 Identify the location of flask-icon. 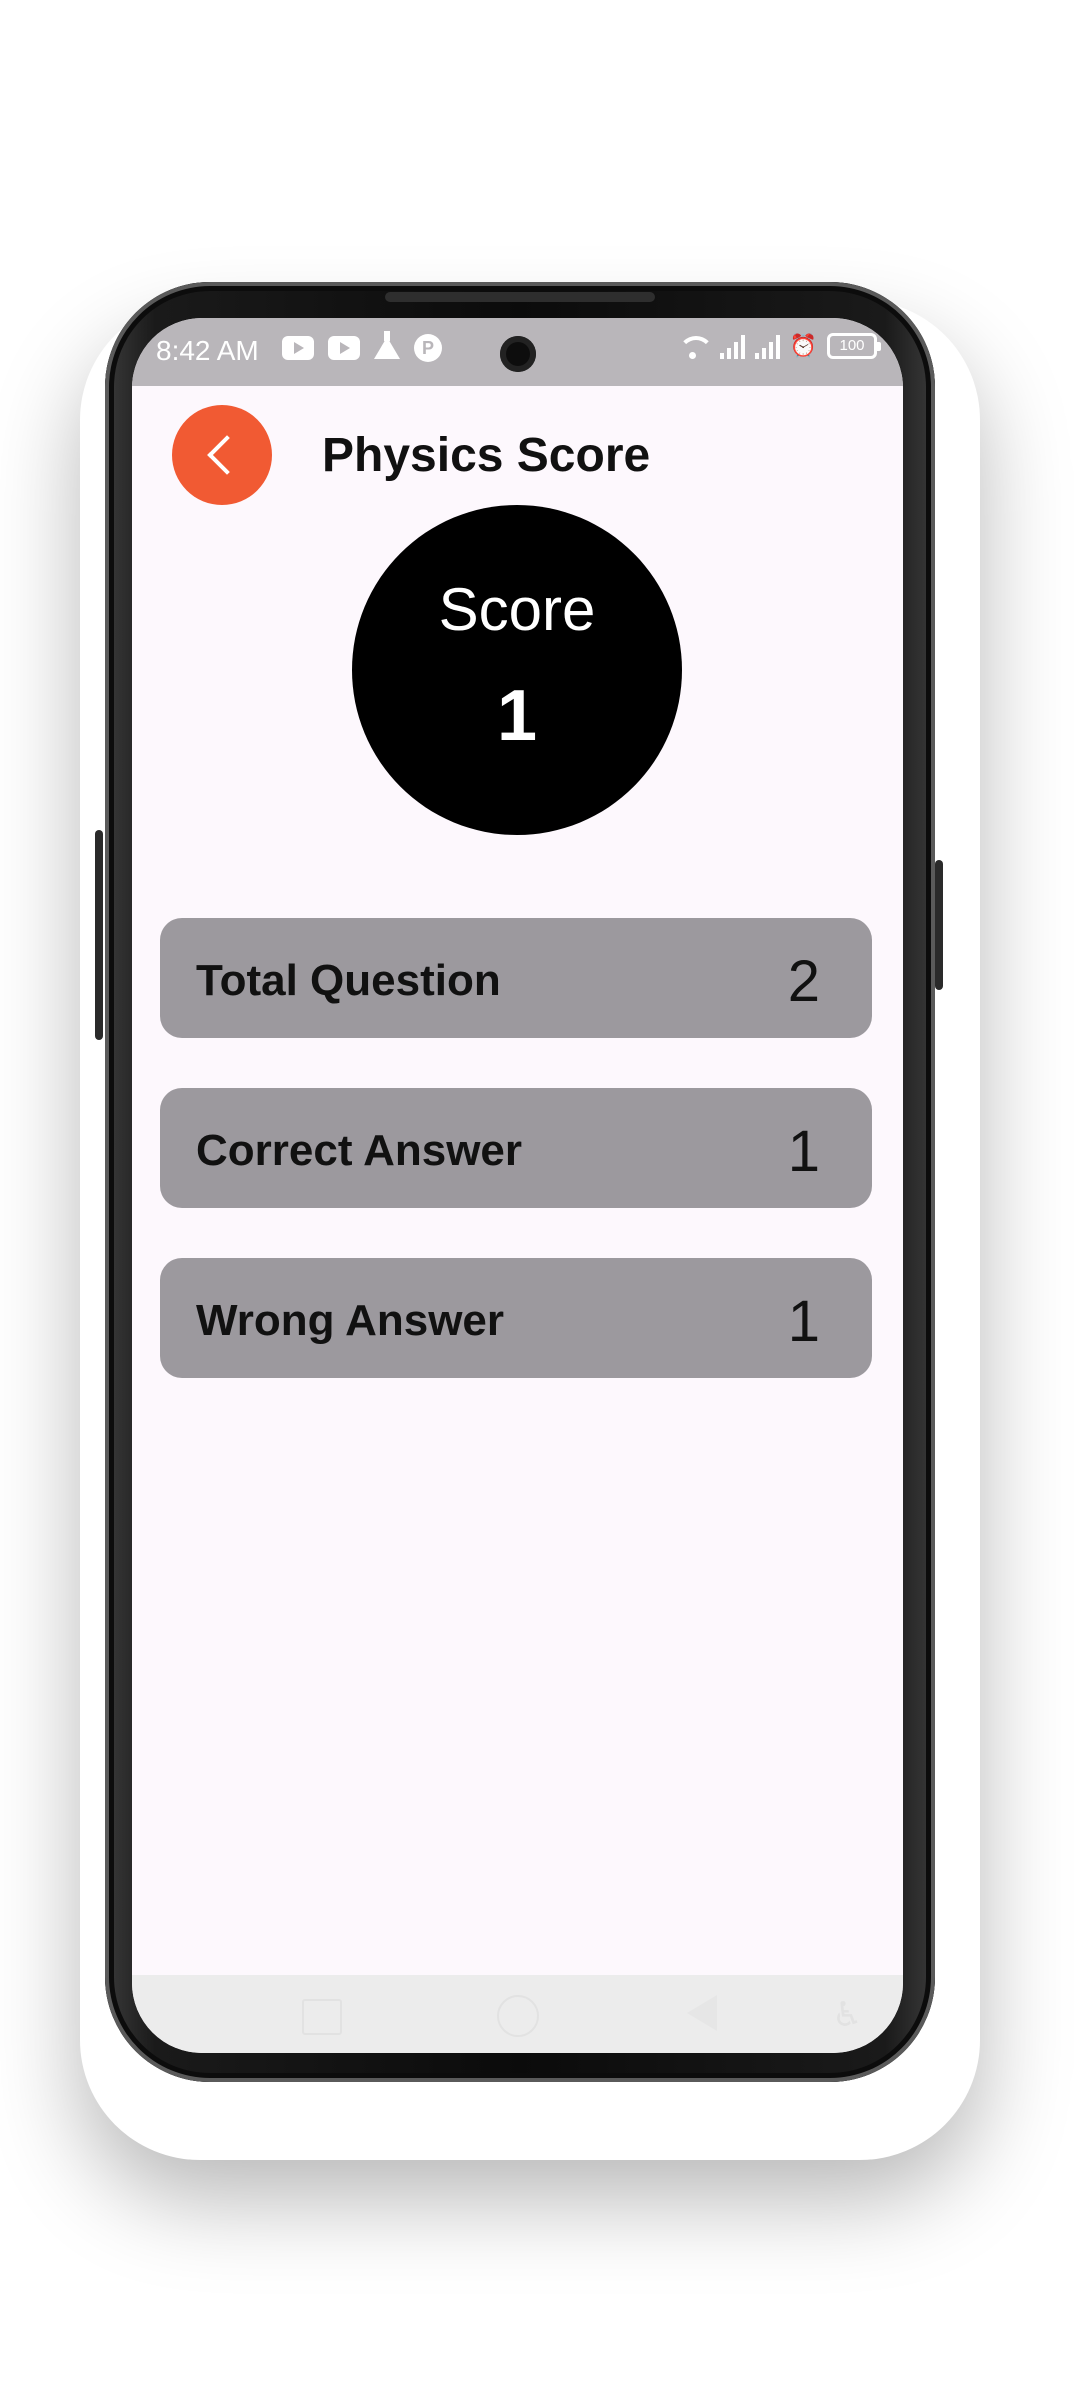
(387, 345).